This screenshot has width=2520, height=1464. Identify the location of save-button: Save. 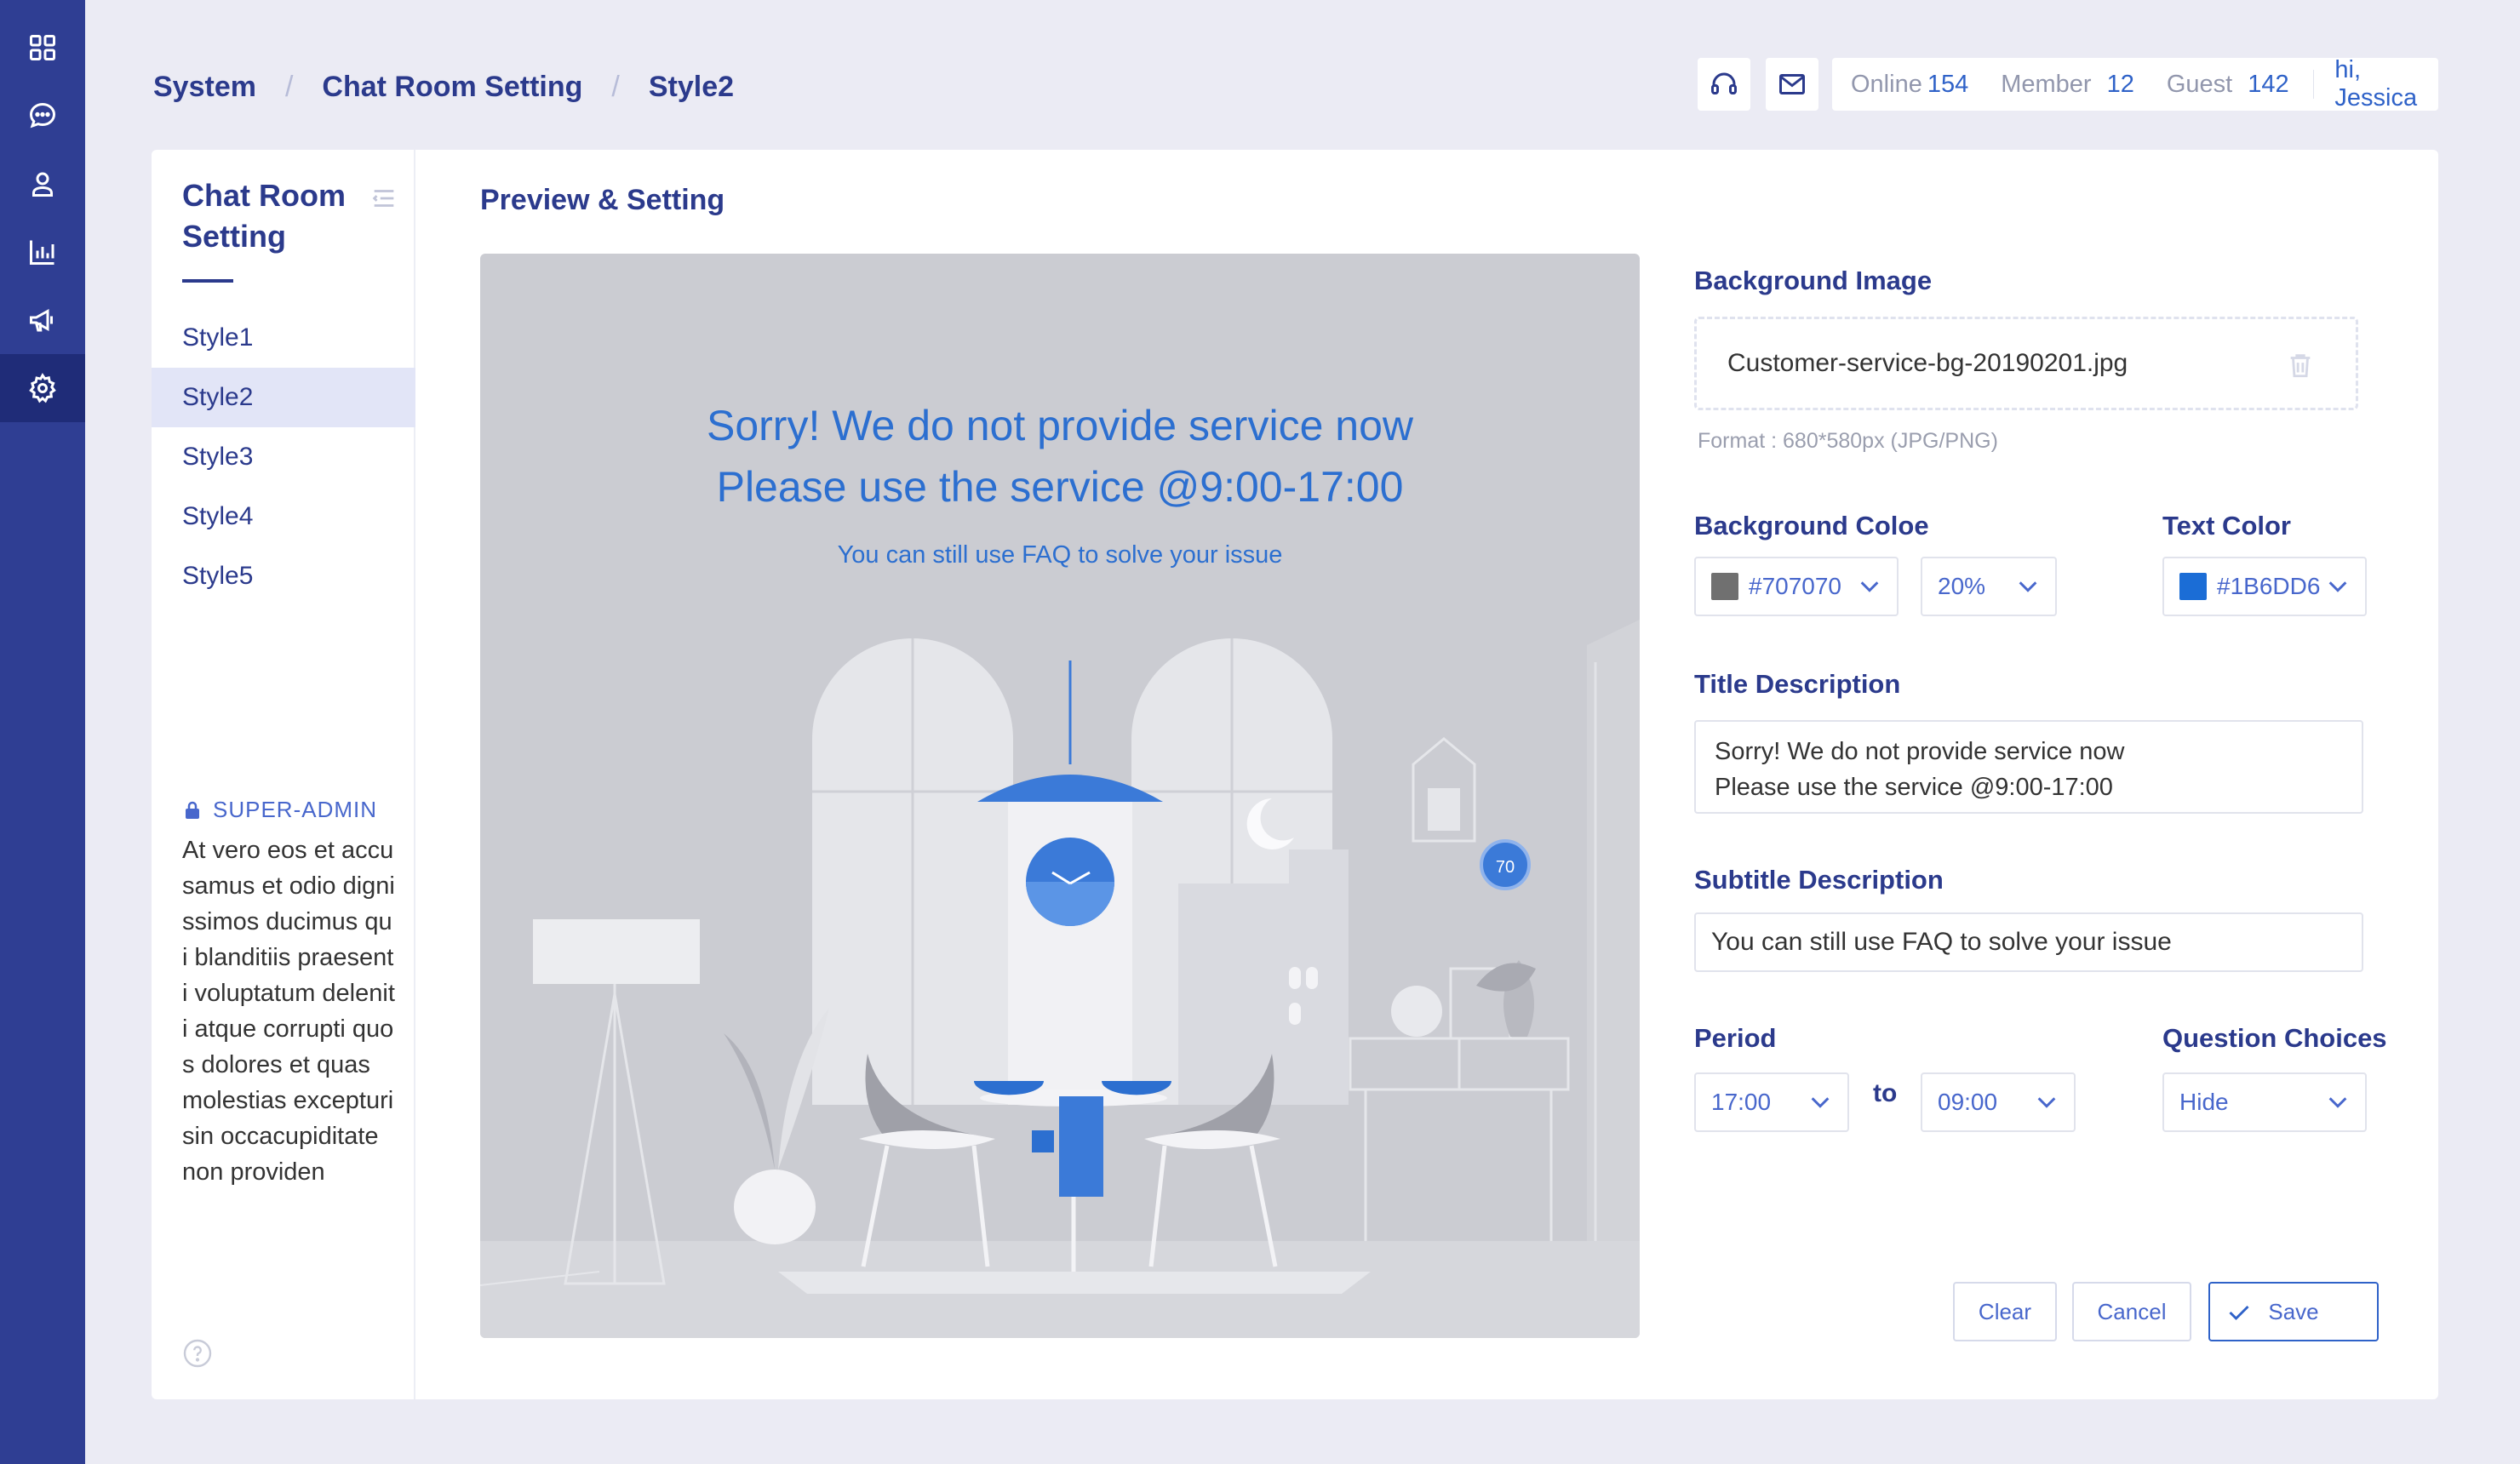
(2293, 1311).